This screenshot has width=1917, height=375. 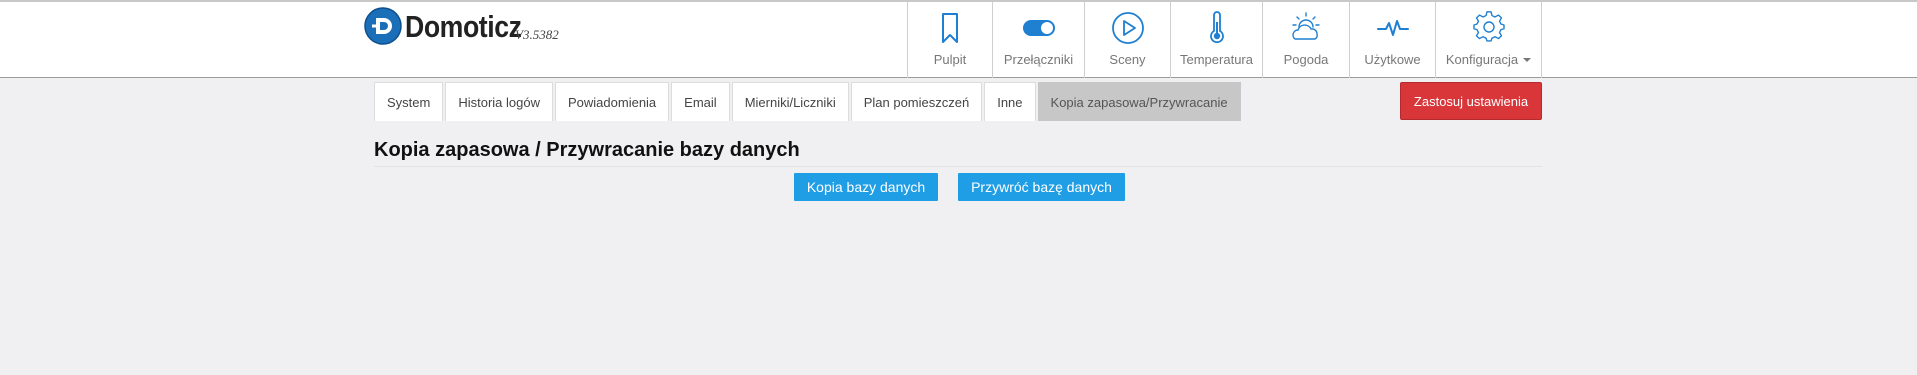 I want to click on brand-name: Domoticz, so click(x=463, y=26).